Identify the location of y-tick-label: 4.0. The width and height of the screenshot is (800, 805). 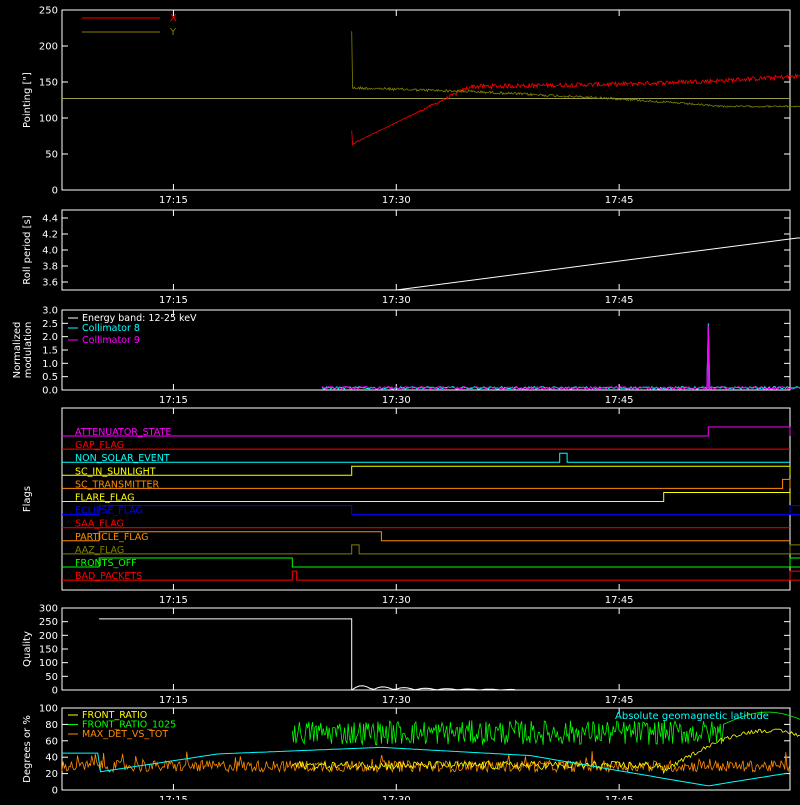
(50, 251).